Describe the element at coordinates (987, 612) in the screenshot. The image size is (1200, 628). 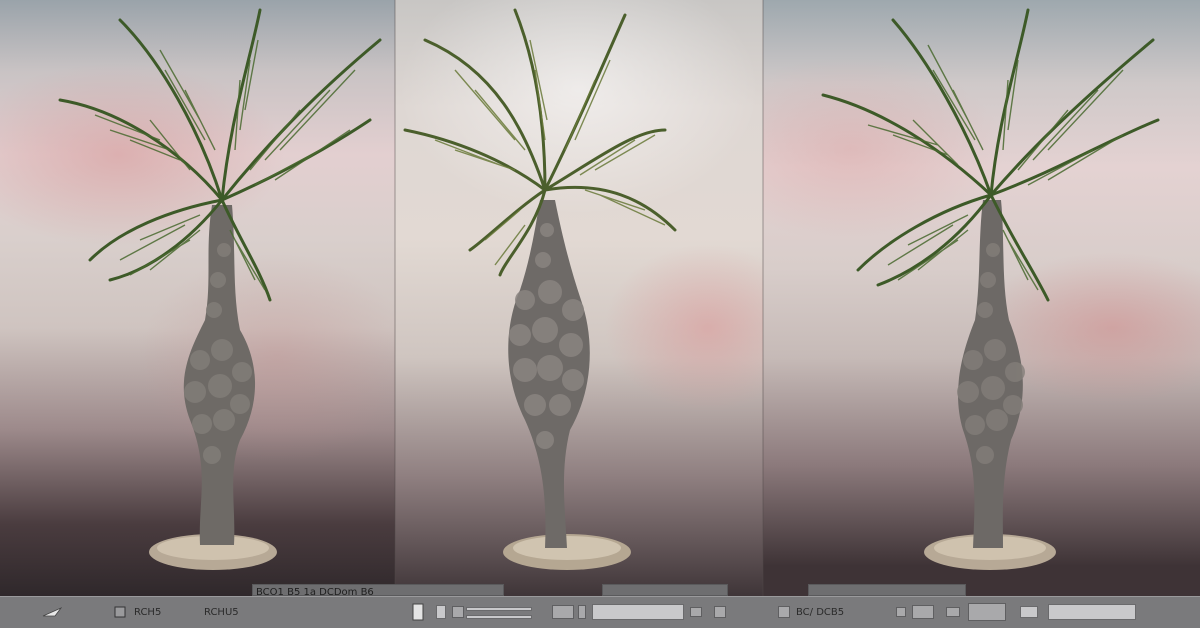
I see `preview-box` at that location.